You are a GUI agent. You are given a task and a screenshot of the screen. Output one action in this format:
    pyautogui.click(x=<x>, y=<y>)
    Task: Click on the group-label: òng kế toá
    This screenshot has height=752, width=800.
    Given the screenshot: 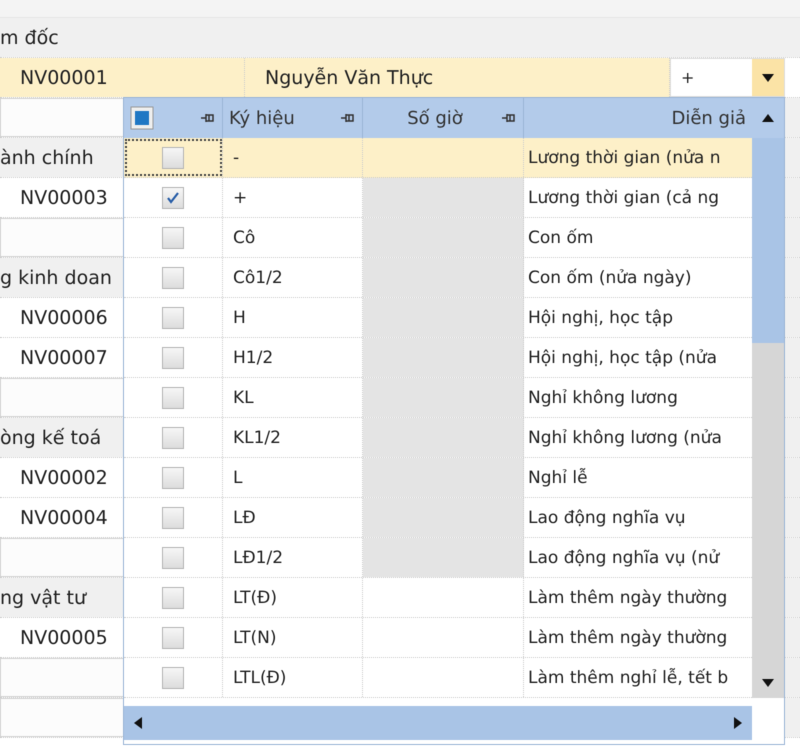 What is the action you would take?
    pyautogui.click(x=51, y=437)
    